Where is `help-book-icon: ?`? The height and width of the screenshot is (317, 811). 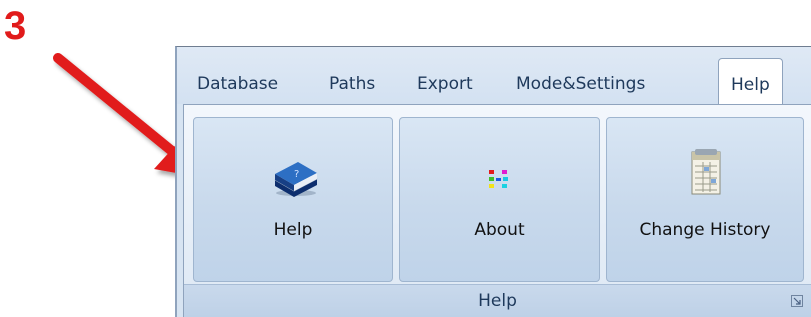
help-book-icon: ? is located at coordinates (296, 179).